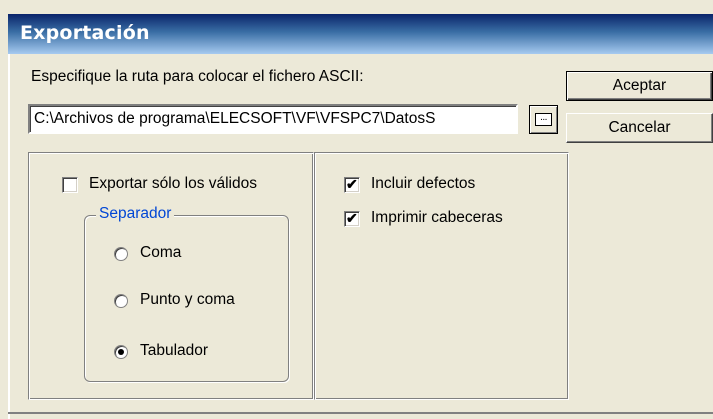 The width and height of the screenshot is (713, 419). What do you see at coordinates (437, 218) in the screenshot?
I see `print-headers-label: Imprimir cabeceras` at bounding box center [437, 218].